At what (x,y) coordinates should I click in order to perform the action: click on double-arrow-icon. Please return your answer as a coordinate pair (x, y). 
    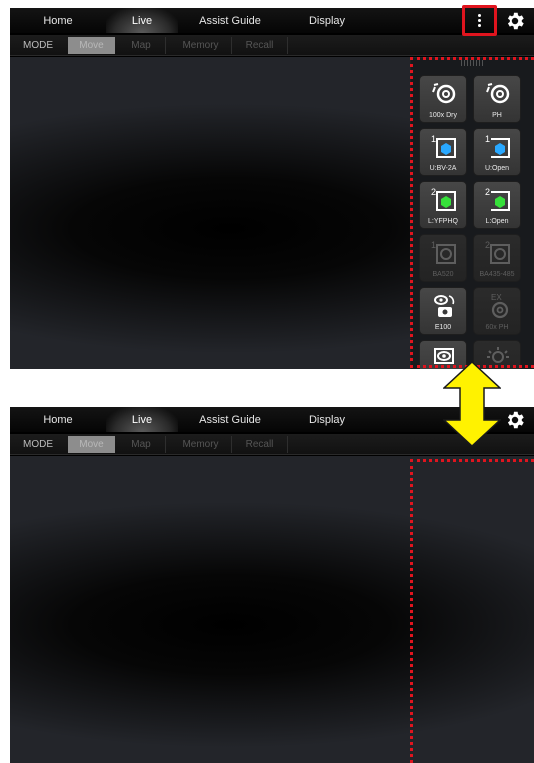
    Looking at the image, I should click on (472, 404).